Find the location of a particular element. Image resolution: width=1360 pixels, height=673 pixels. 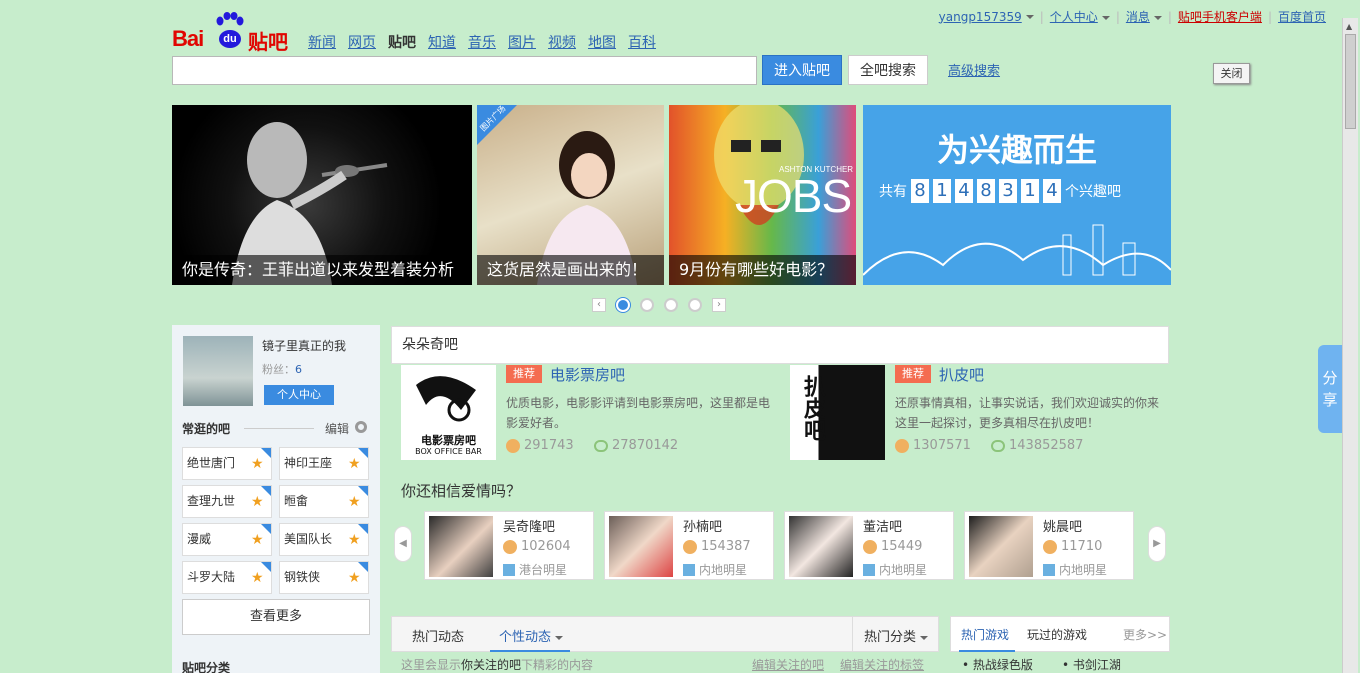

vertical-scrollbar: ▲ is located at coordinates (1350, 345).